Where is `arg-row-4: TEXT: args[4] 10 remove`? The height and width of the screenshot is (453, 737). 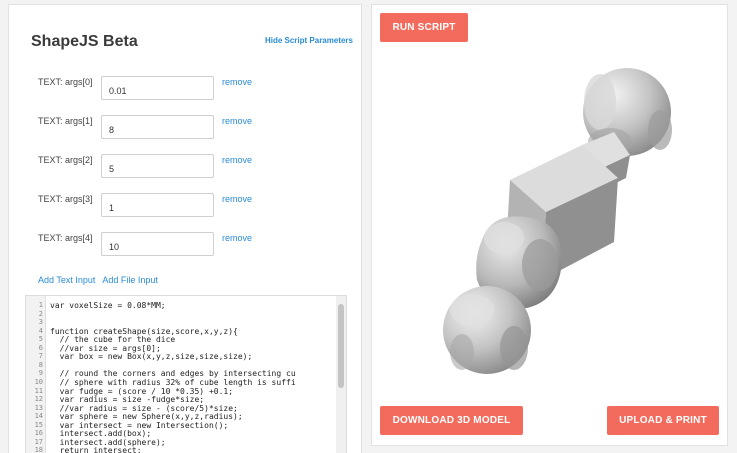 arg-row-4: TEXT: args[4] 10 remove is located at coordinates (185, 245).